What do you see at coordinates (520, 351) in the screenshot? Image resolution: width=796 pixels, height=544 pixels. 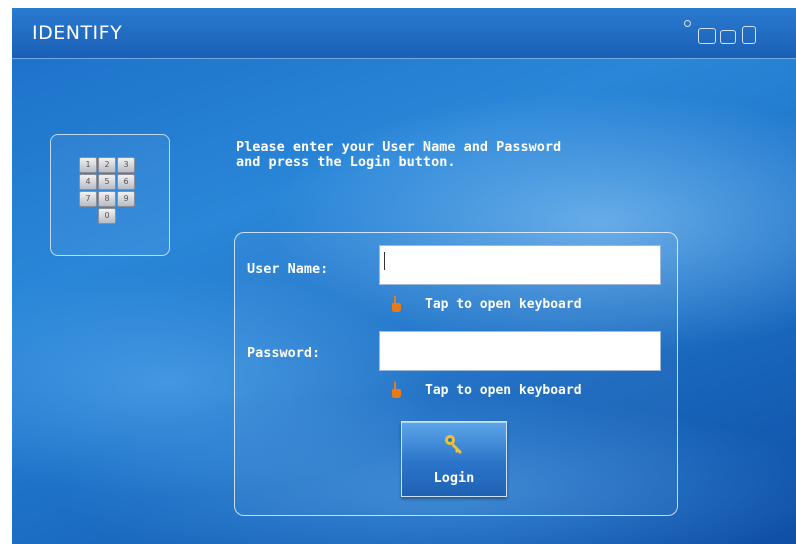 I see `password-field` at bounding box center [520, 351].